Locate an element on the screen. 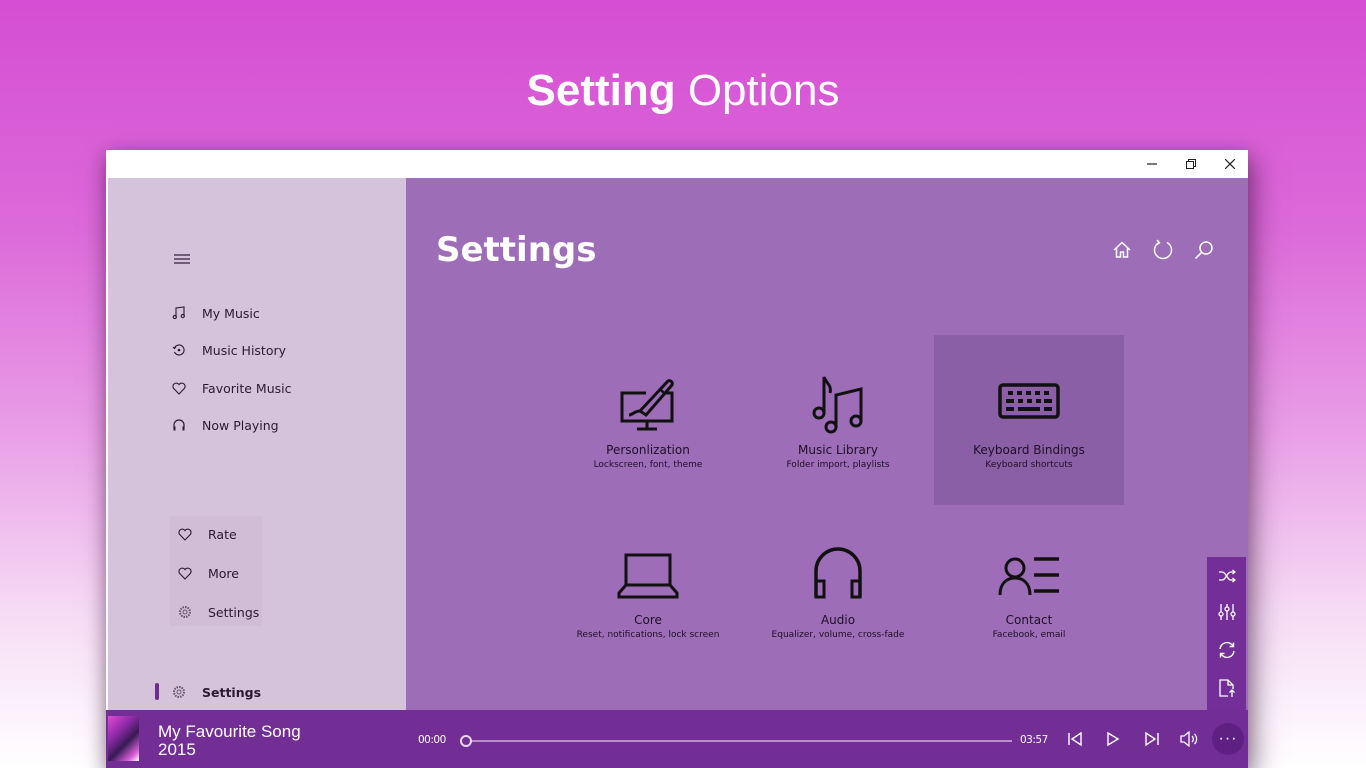 The image size is (1366, 768). tile-audio: Audio Equalizer, volume, cross-fade is located at coordinates (838, 590).